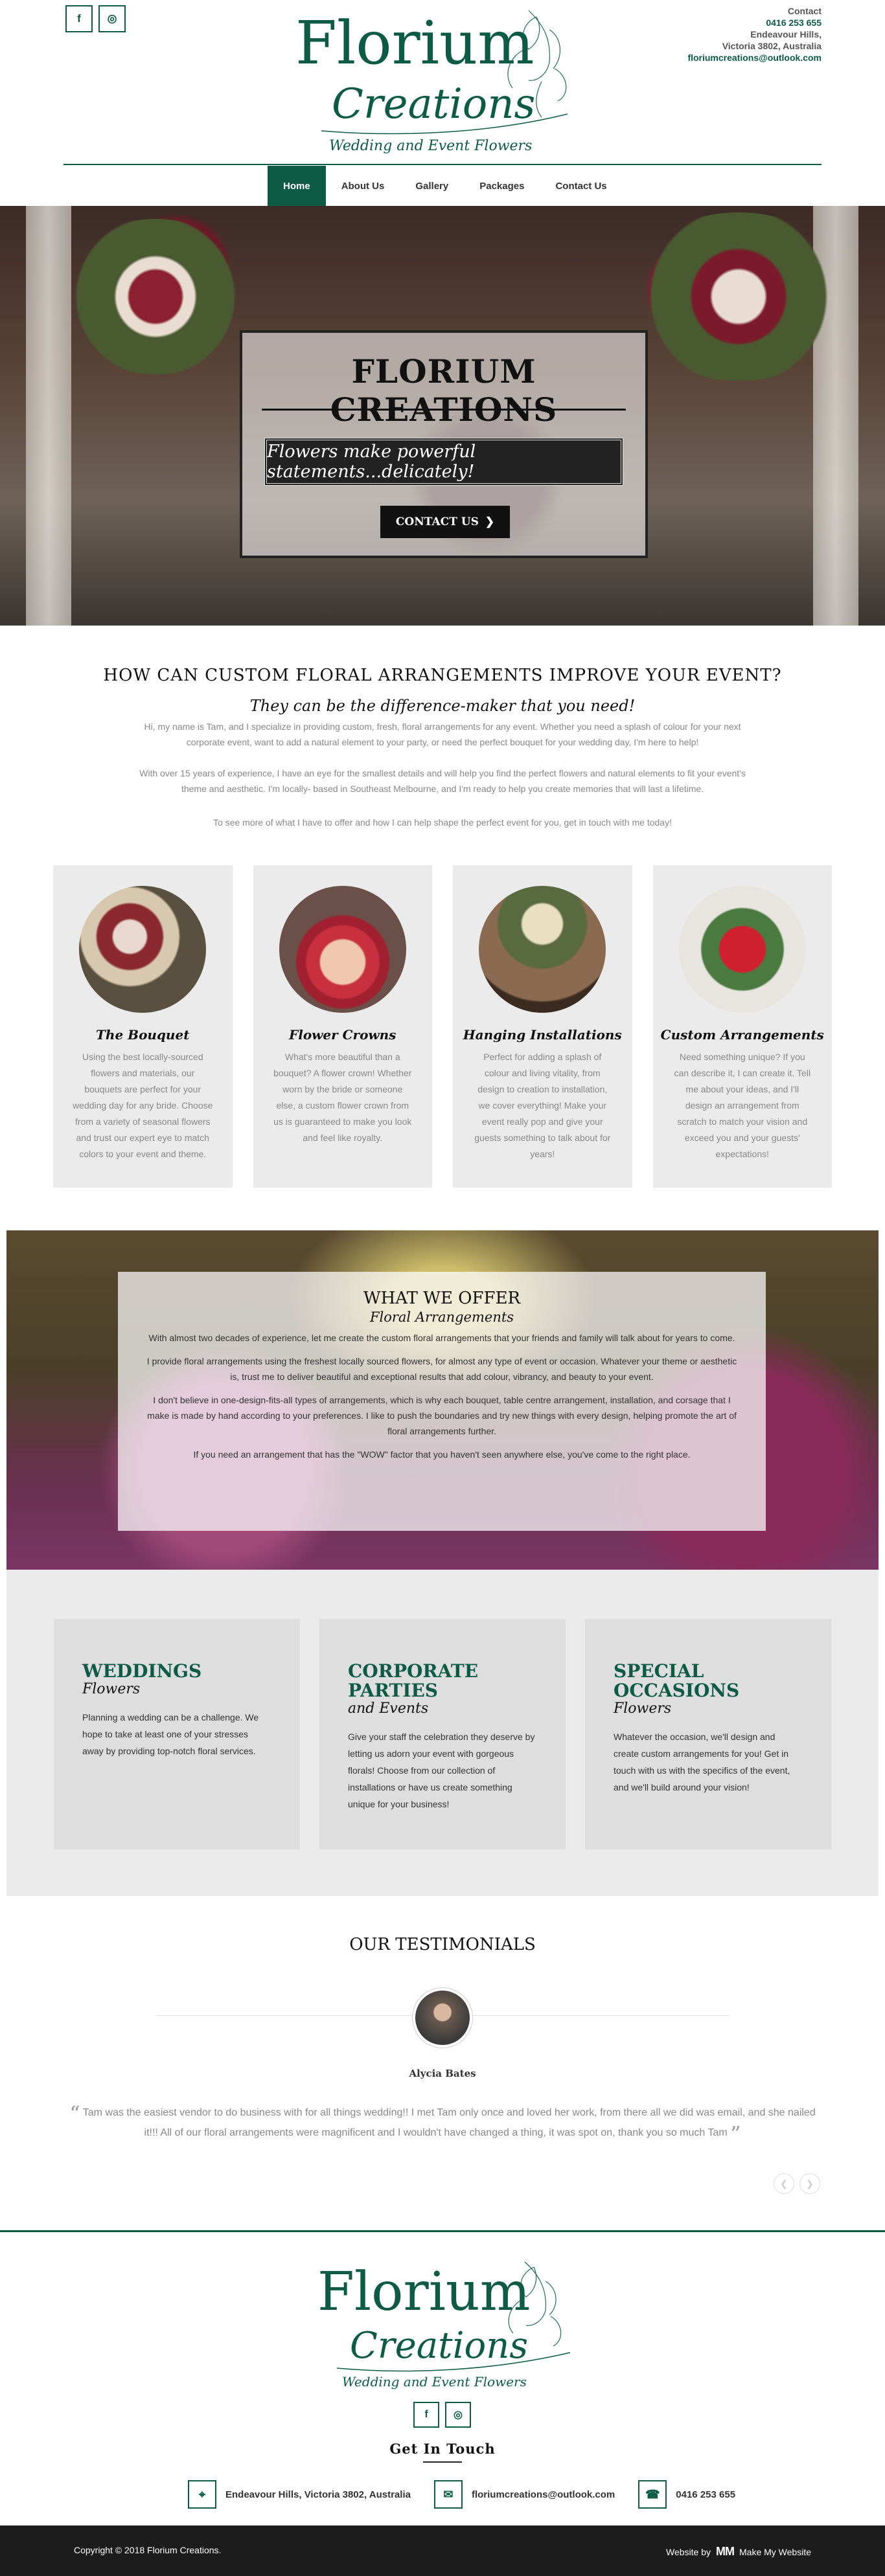  What do you see at coordinates (442, 2449) in the screenshot?
I see `get-in-touch-heading: Get In Touch` at bounding box center [442, 2449].